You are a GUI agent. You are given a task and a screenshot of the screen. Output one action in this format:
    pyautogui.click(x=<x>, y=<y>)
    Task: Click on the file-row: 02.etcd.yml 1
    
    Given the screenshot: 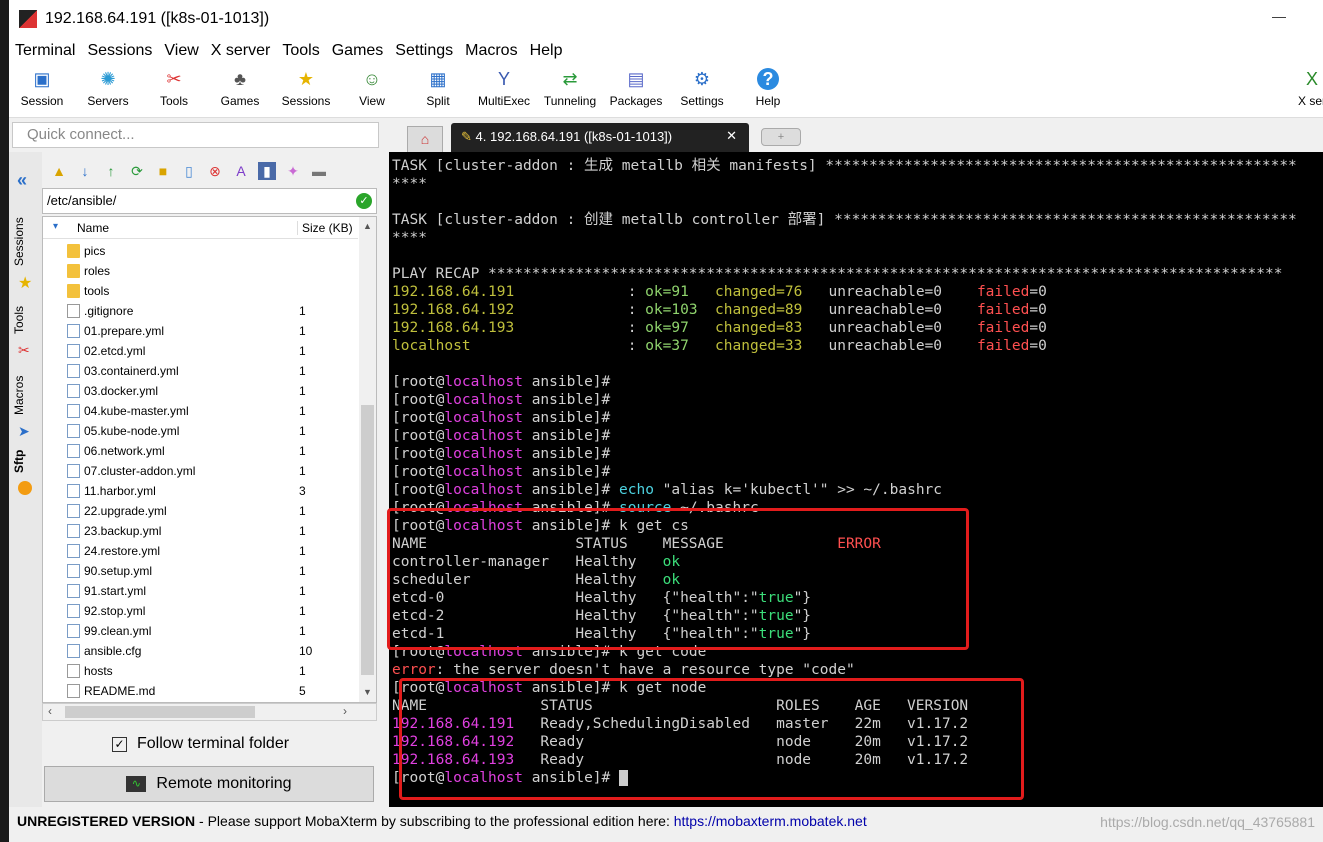 What is the action you would take?
    pyautogui.click(x=200, y=351)
    